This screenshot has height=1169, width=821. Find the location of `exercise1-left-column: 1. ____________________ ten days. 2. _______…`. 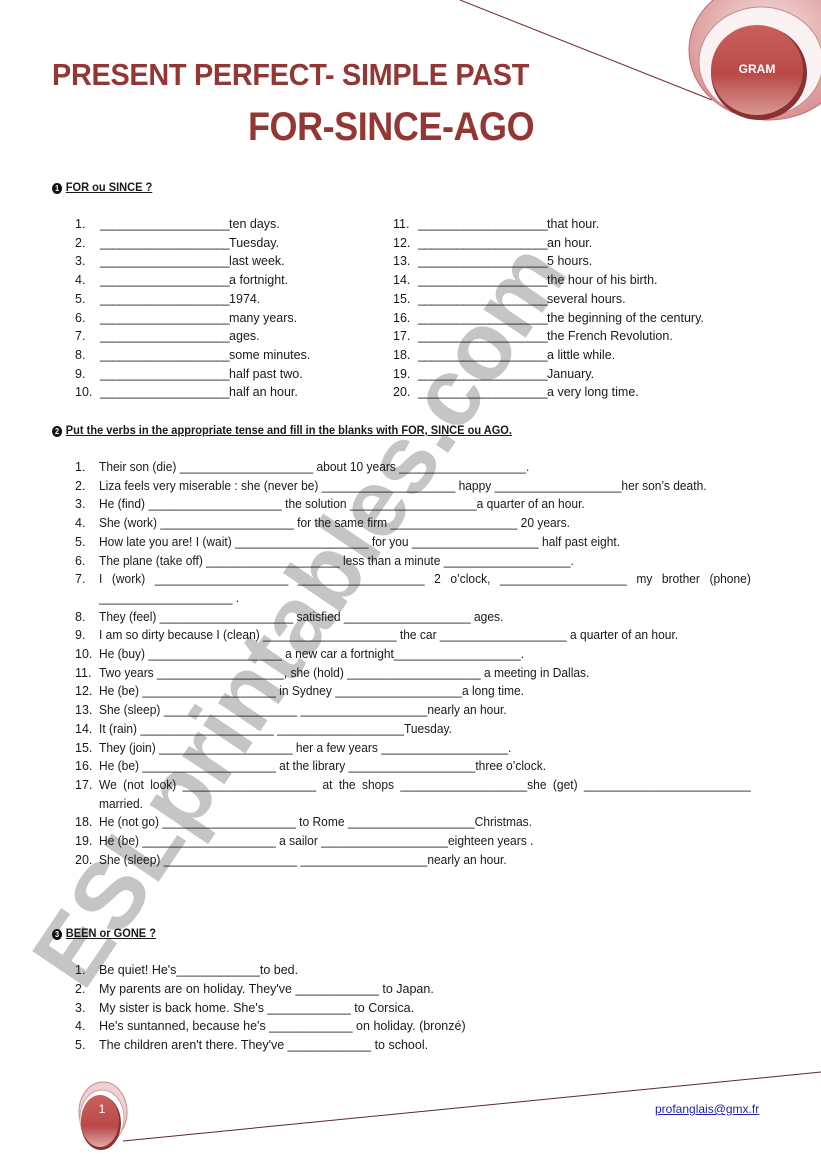

exercise1-left-column: 1. ____________________ ten days. 2. _______… is located at coordinates (192, 308).